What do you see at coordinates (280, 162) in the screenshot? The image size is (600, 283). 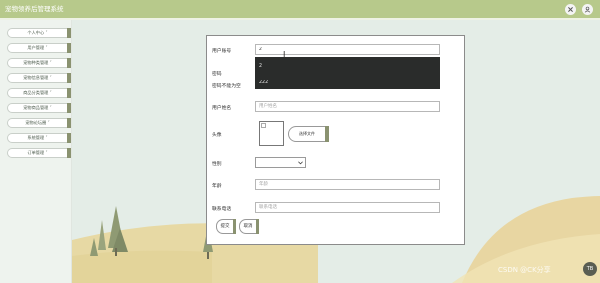 I see `gender-select` at bounding box center [280, 162].